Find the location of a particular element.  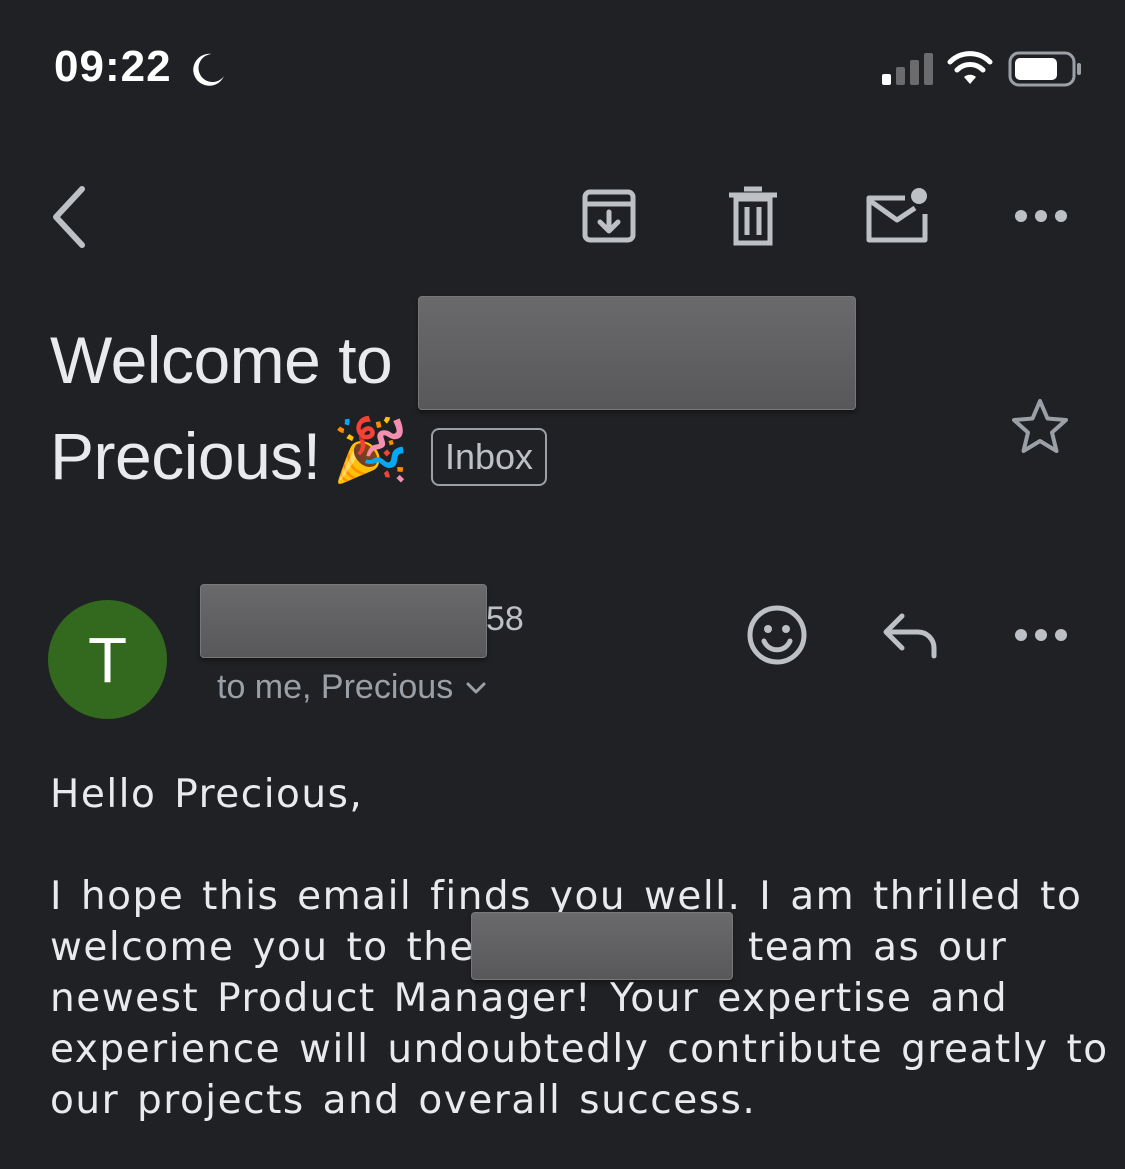

body-line-2-prefix: welcome you to the is located at coordinates (263, 947).